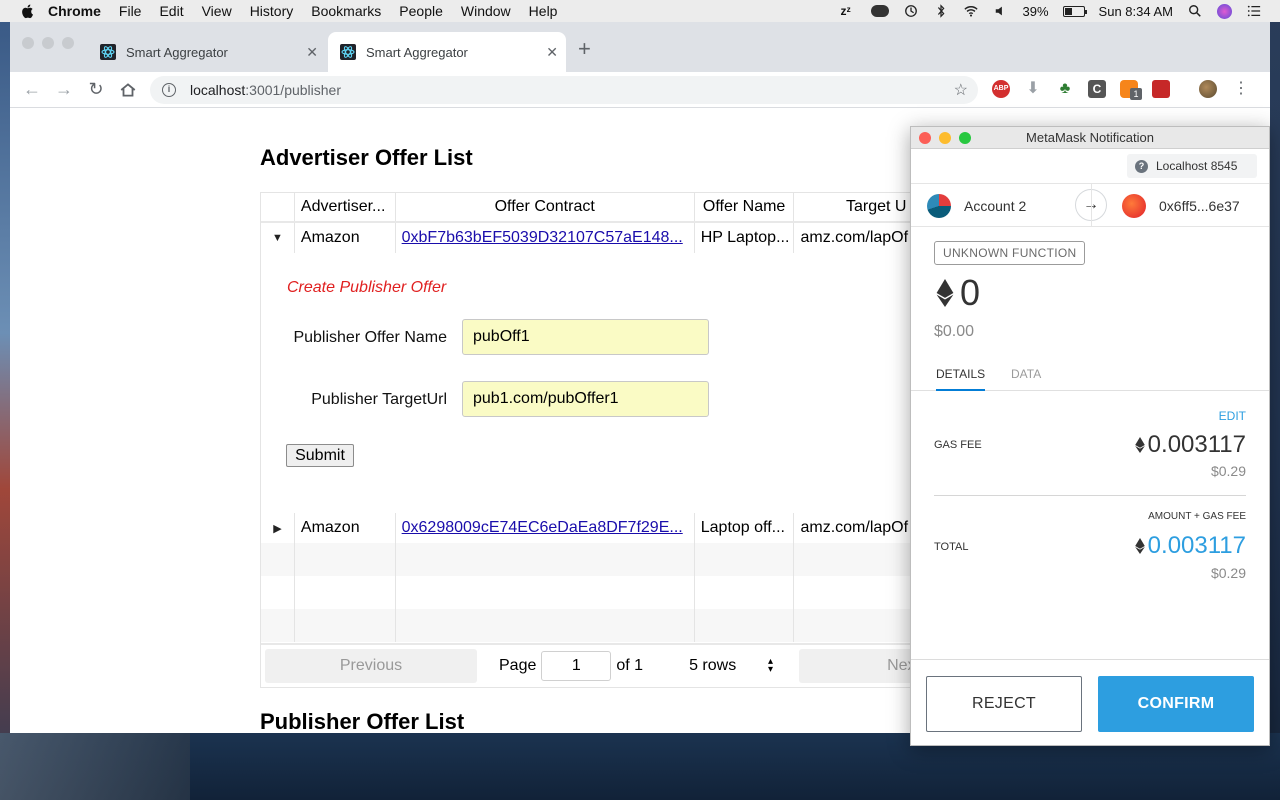 The width and height of the screenshot is (1280, 800). I want to click on rows-per-page-select: 5 rows ▴ ▾, so click(731, 666).